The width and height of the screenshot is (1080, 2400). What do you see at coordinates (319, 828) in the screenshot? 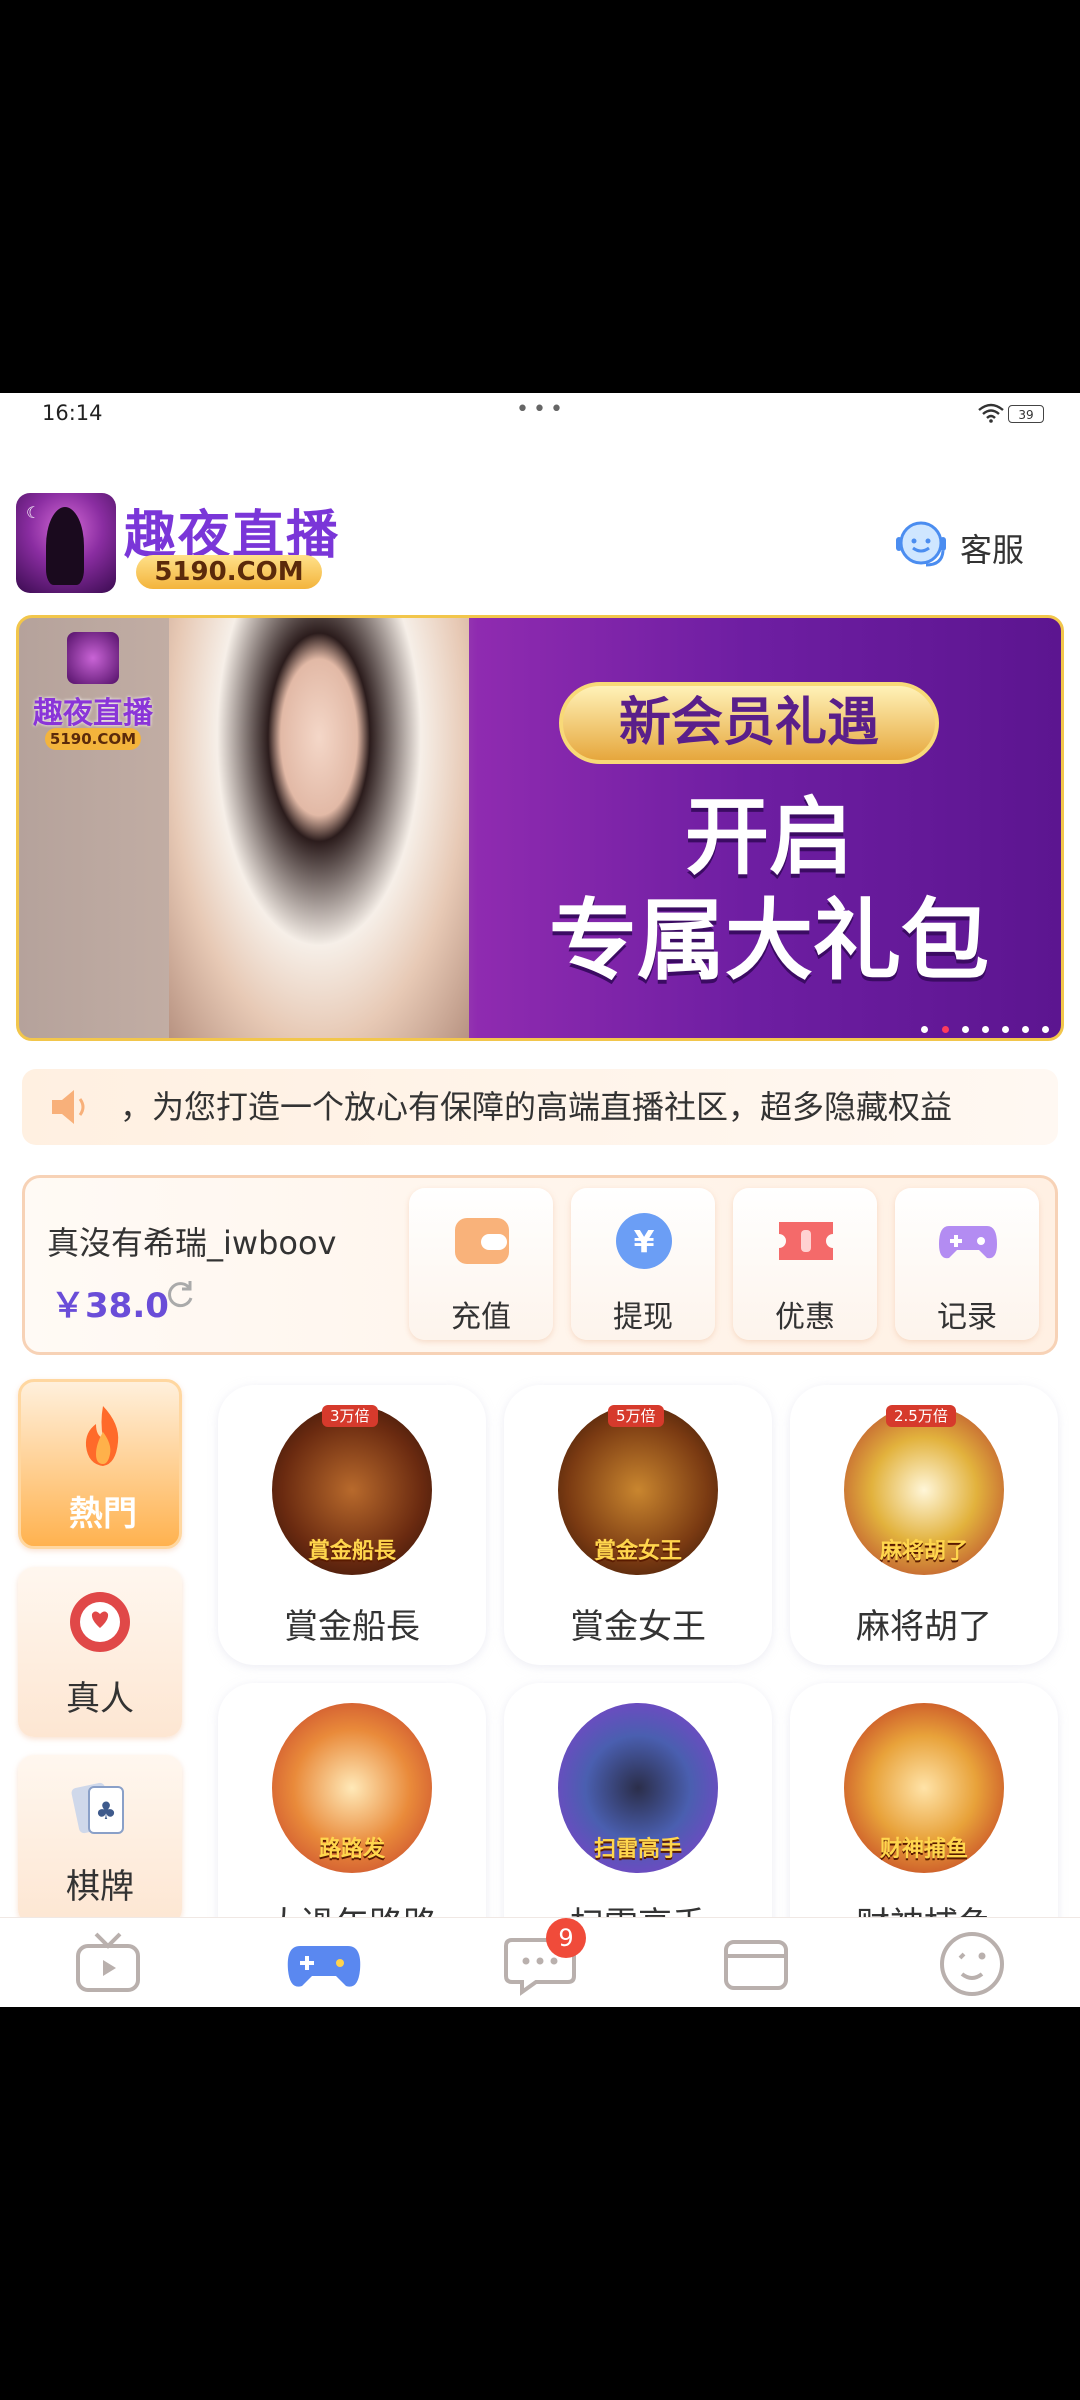
I see `banner-photo` at bounding box center [319, 828].